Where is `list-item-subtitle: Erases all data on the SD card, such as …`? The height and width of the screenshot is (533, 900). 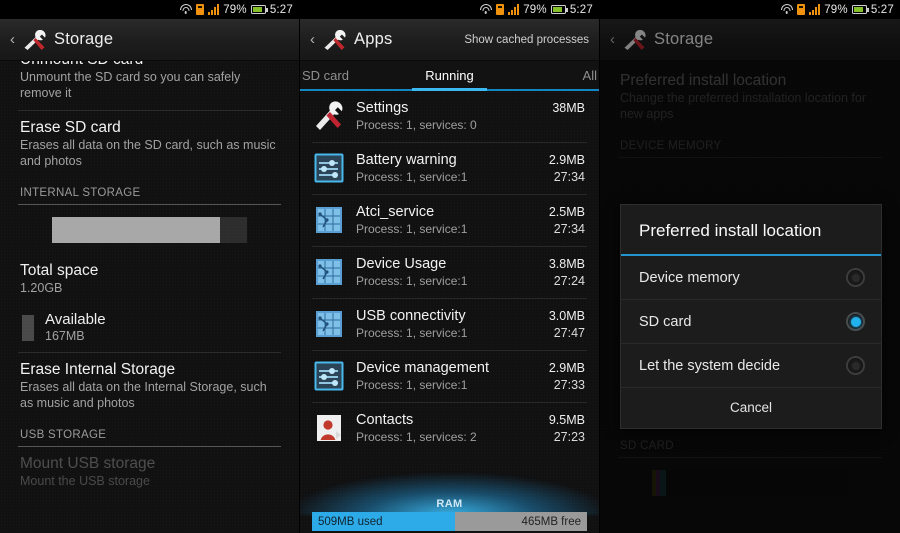
list-item-subtitle: Erases all data on the SD card, such as … is located at coordinates (148, 153).